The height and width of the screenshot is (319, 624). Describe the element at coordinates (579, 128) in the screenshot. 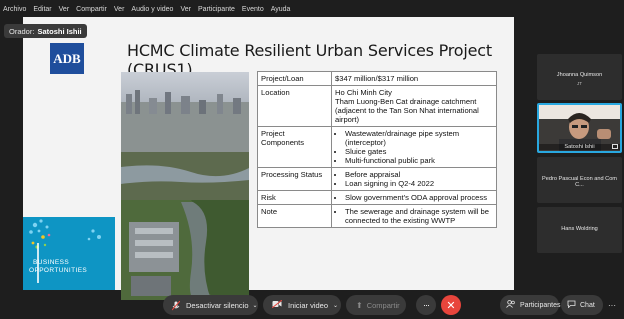

I see `participant-tile-active: Satoshi Ishii` at that location.